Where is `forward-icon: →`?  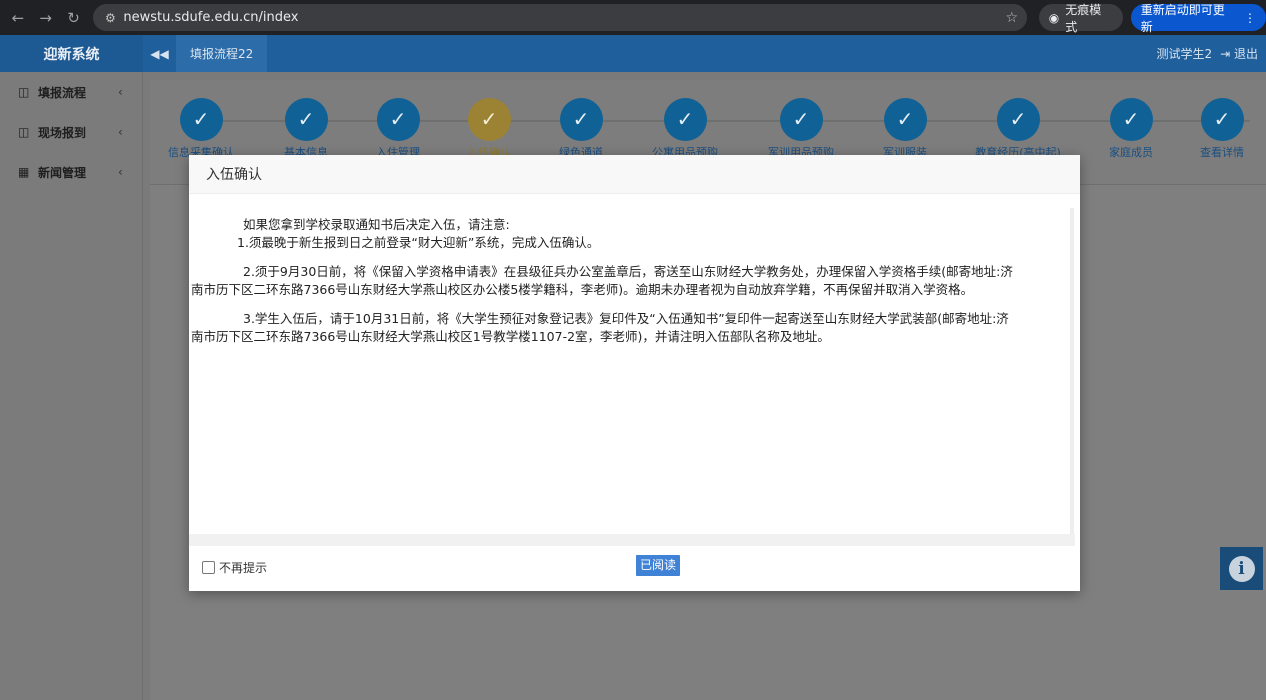 forward-icon: → is located at coordinates (46, 18).